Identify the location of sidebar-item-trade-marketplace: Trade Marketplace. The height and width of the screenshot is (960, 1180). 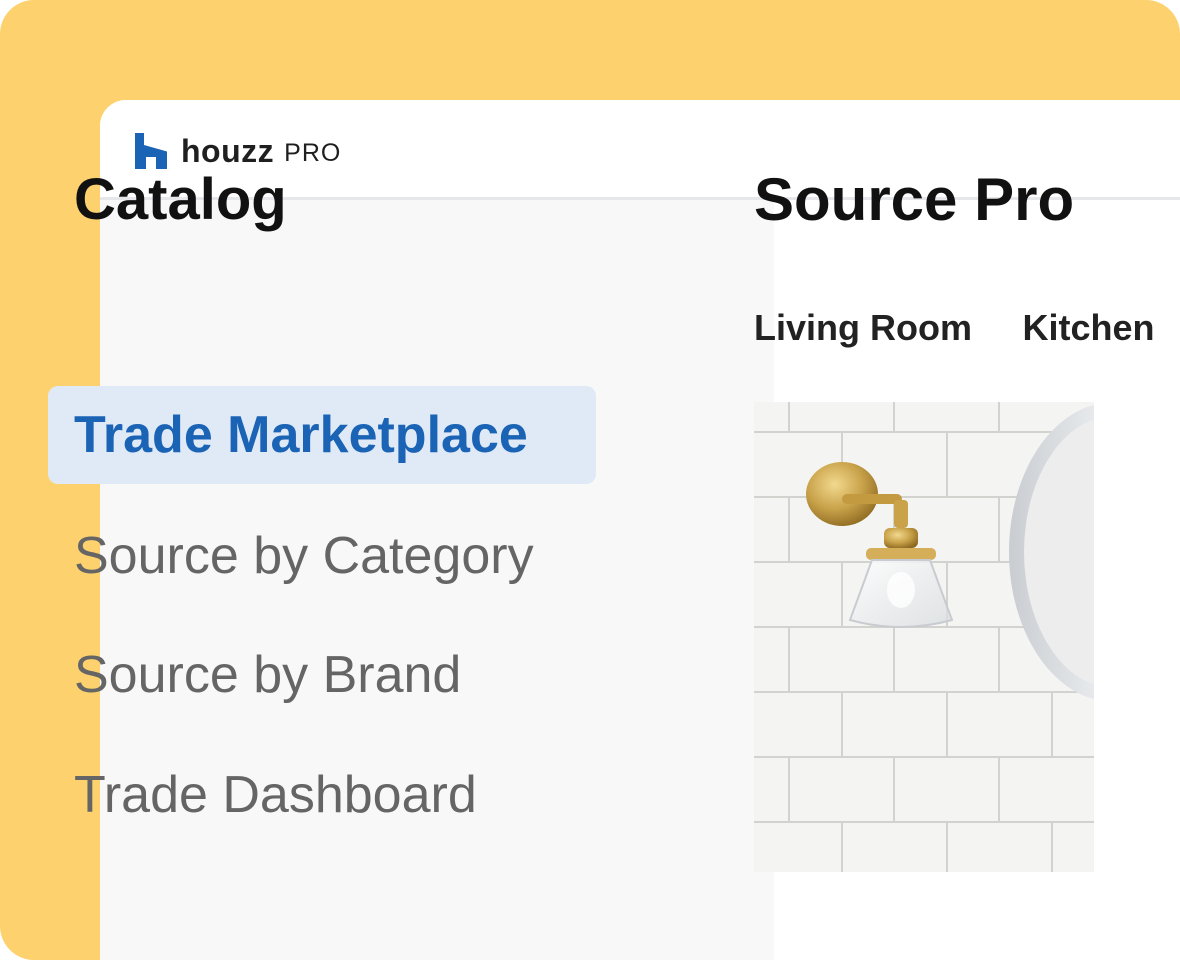
(322, 435).